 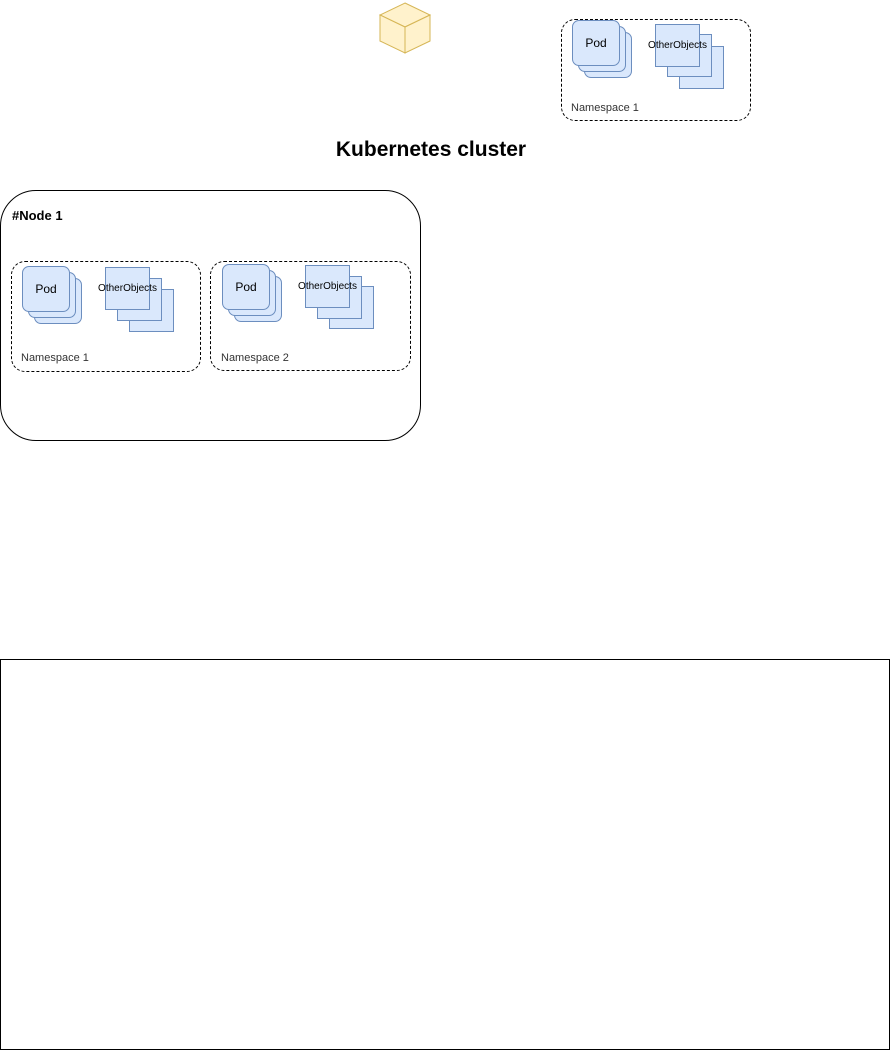 I want to click on ns2-objects-label: Other Objects, so click(x=327, y=286).